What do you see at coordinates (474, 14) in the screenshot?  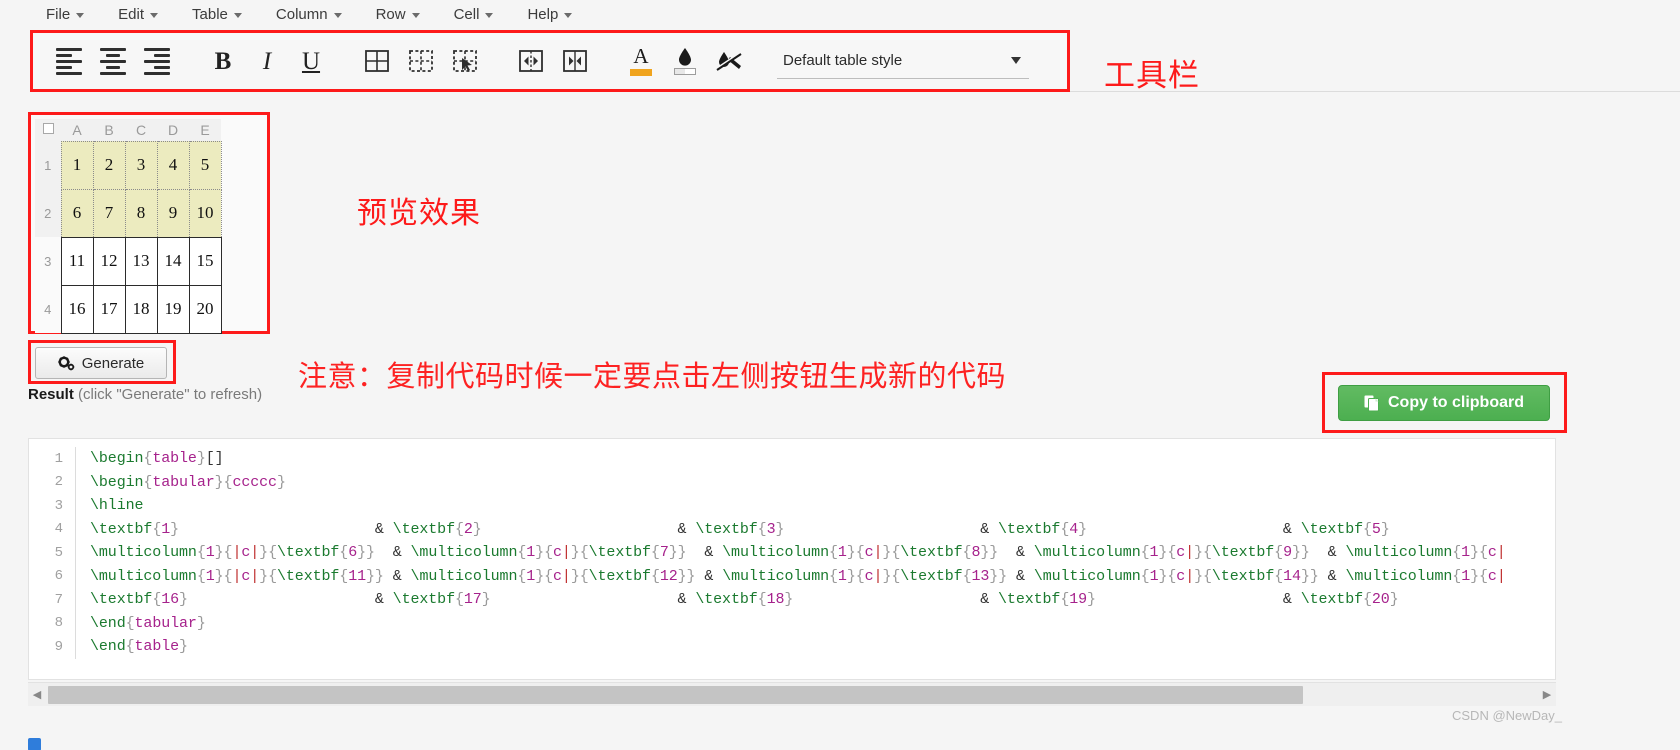 I see `menu-item-cell: Cell` at bounding box center [474, 14].